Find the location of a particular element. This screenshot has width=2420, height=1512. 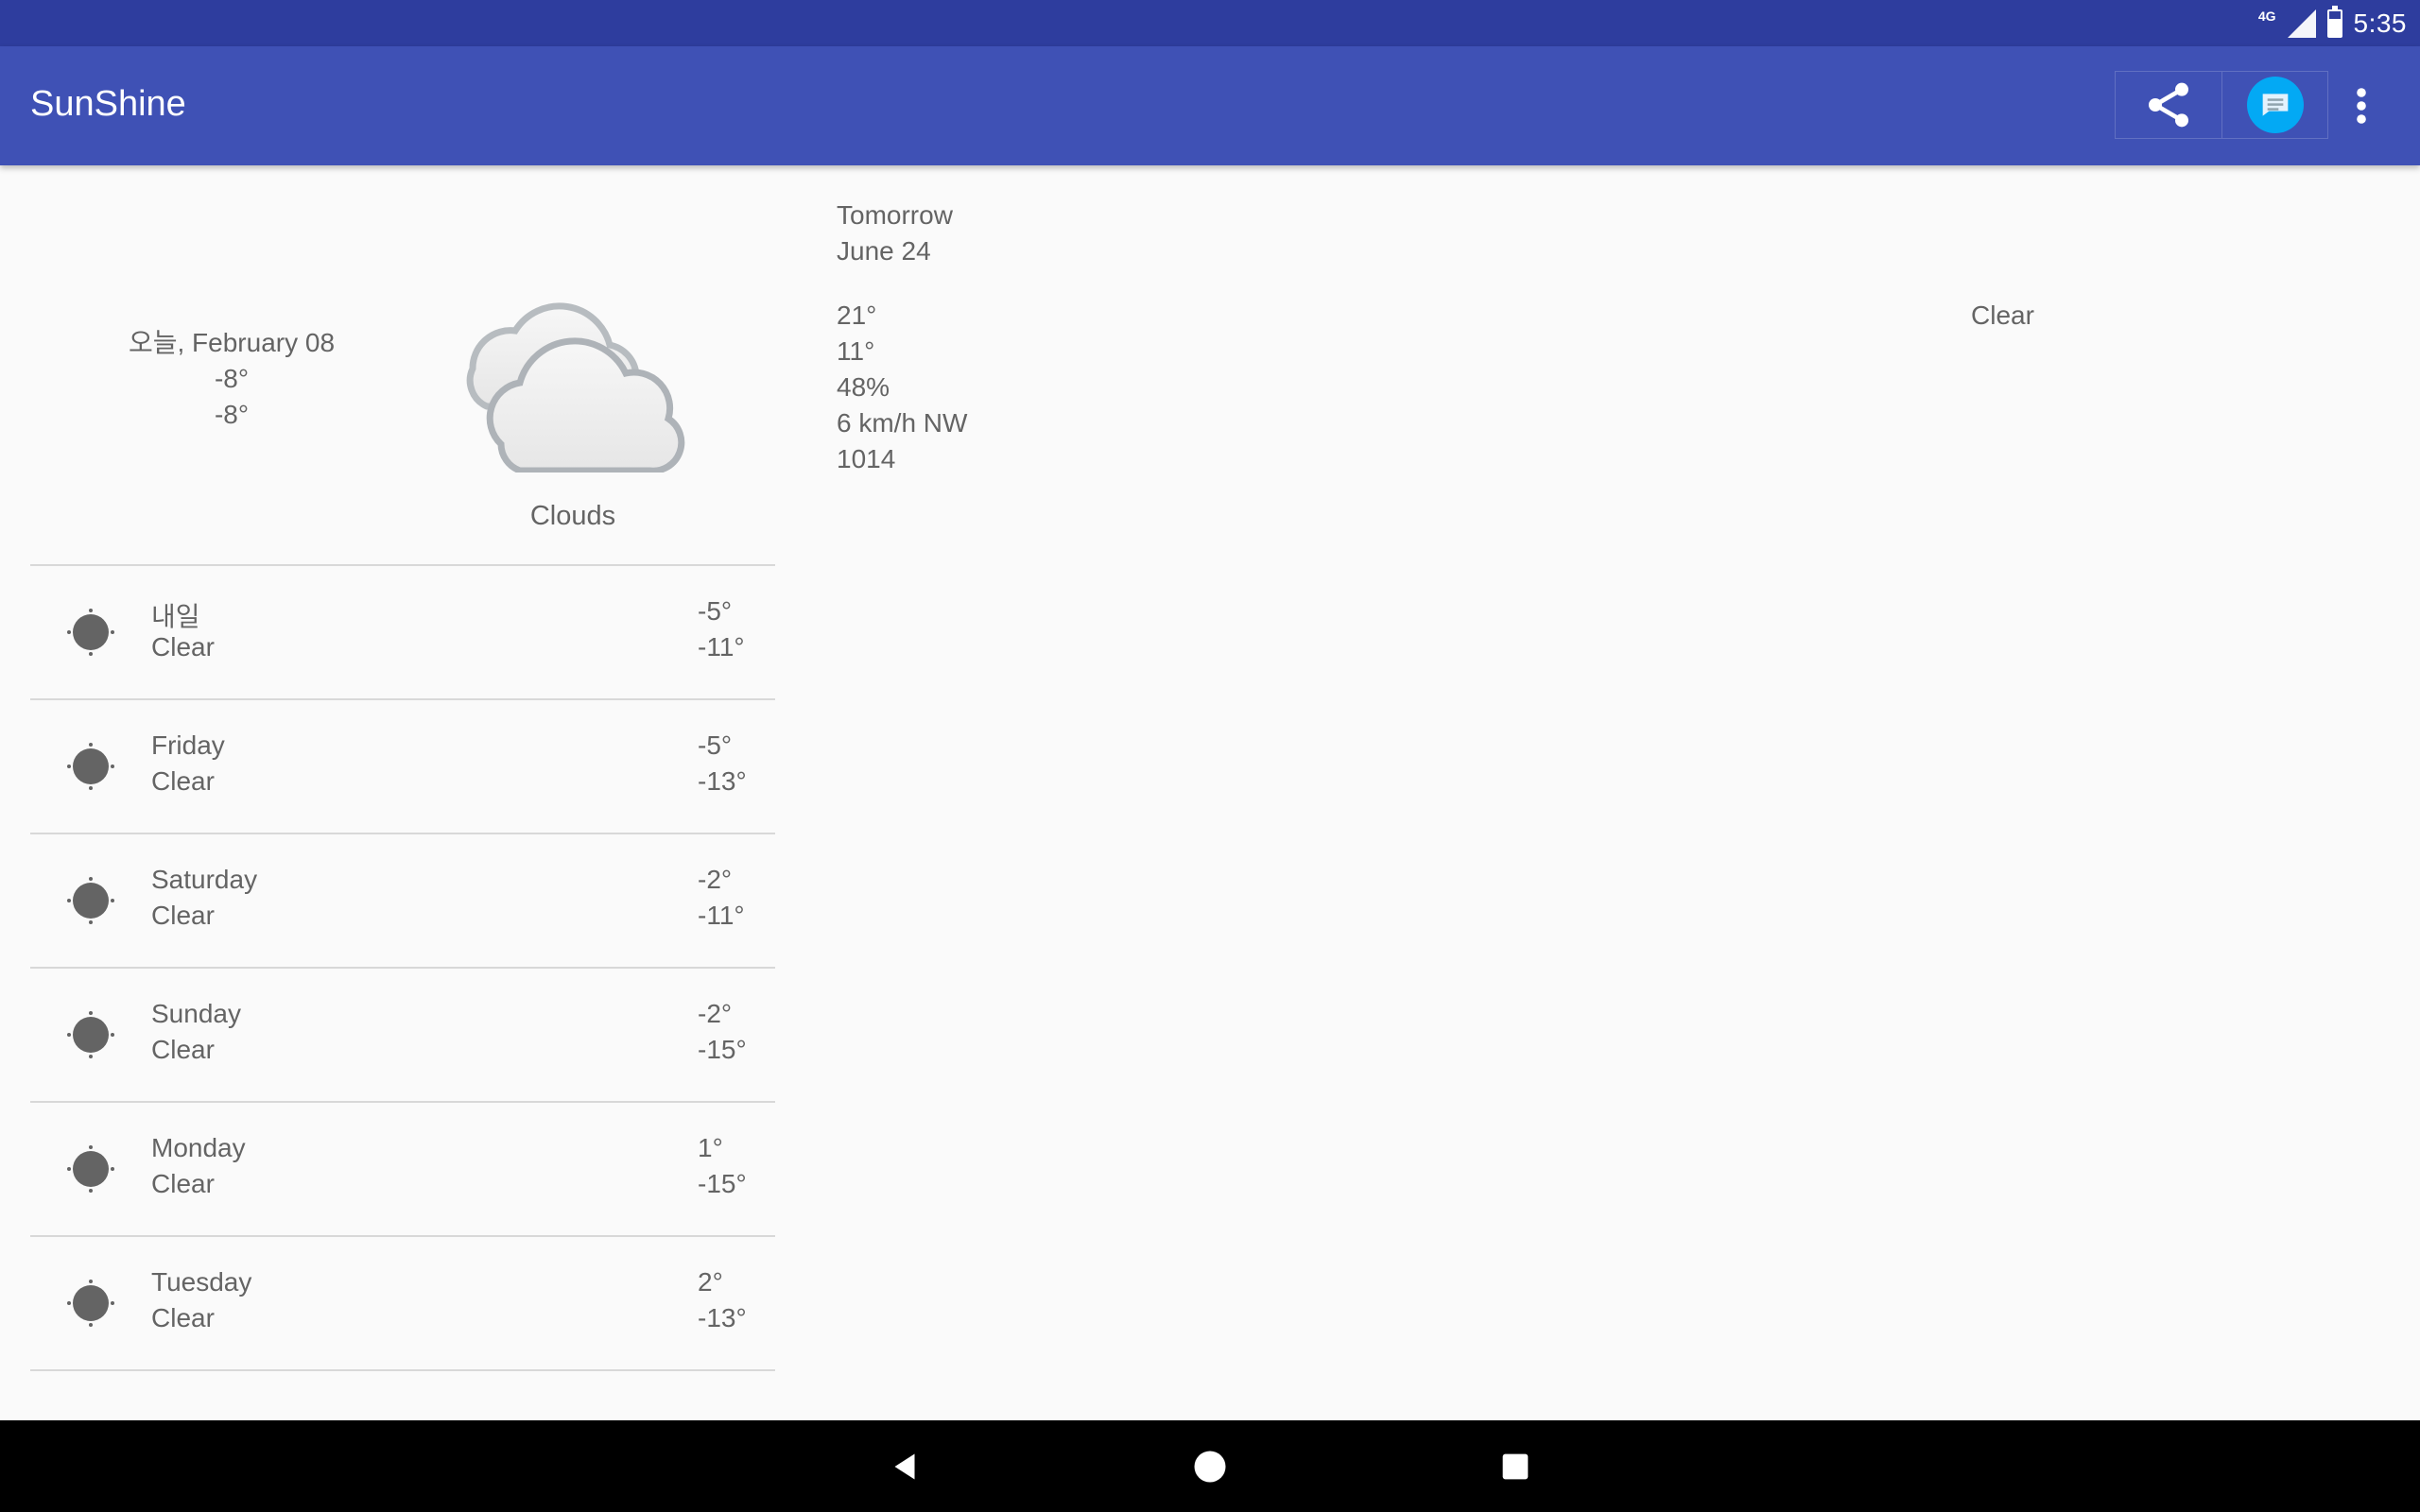

today-date: 오늘, February 08 is located at coordinates (232, 342).